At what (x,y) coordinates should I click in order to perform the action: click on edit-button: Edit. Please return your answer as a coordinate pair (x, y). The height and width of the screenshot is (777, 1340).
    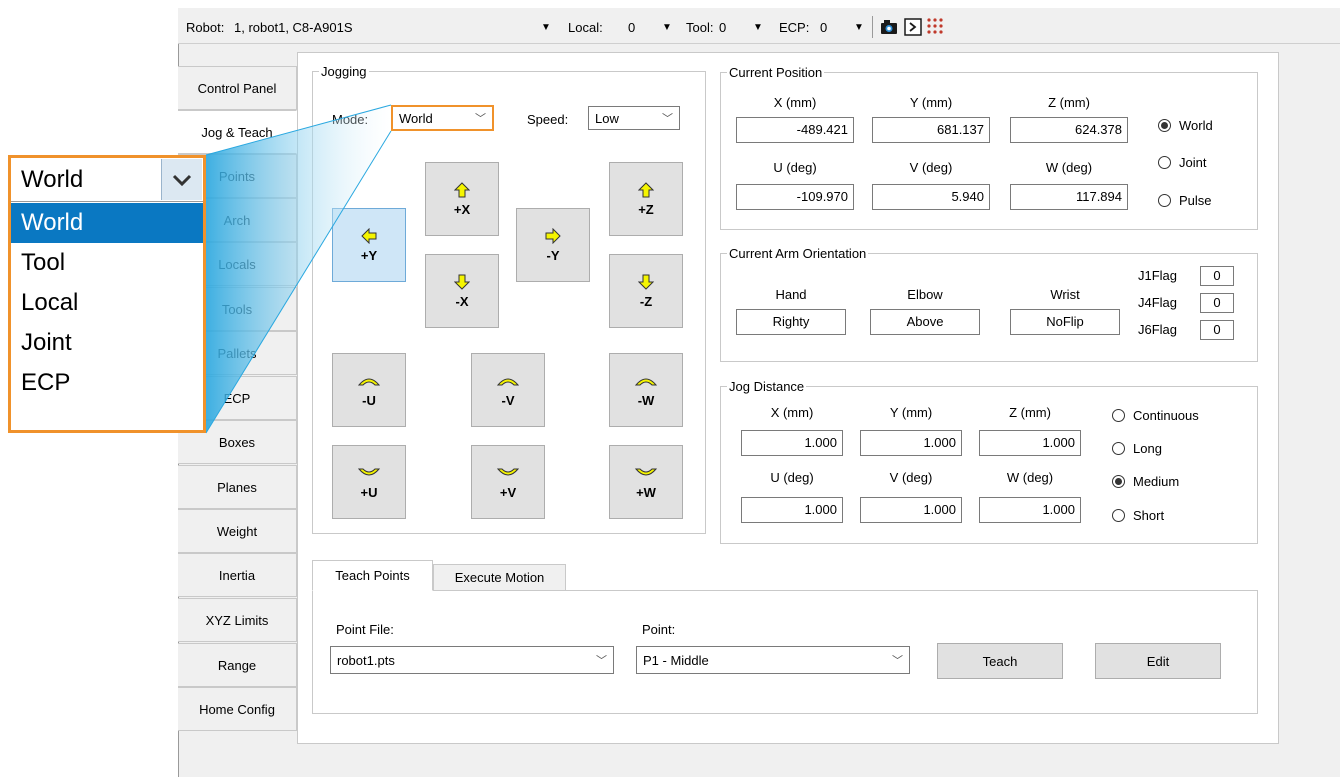
    Looking at the image, I should click on (1158, 661).